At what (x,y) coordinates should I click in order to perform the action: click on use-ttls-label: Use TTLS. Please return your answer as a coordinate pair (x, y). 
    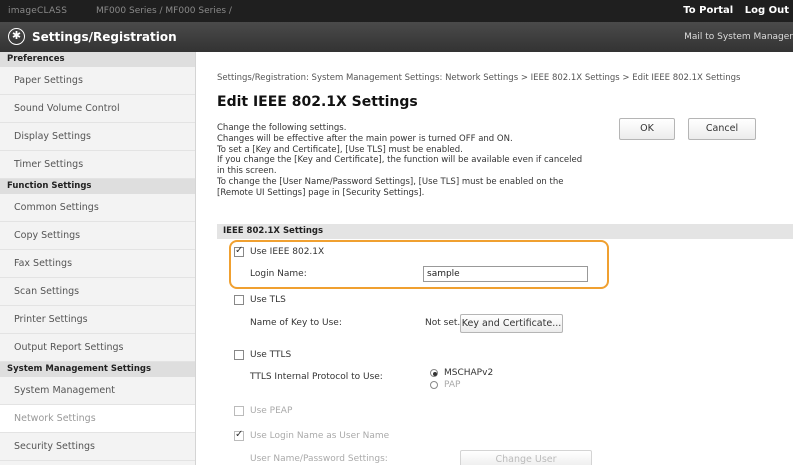
    Looking at the image, I should click on (271, 355).